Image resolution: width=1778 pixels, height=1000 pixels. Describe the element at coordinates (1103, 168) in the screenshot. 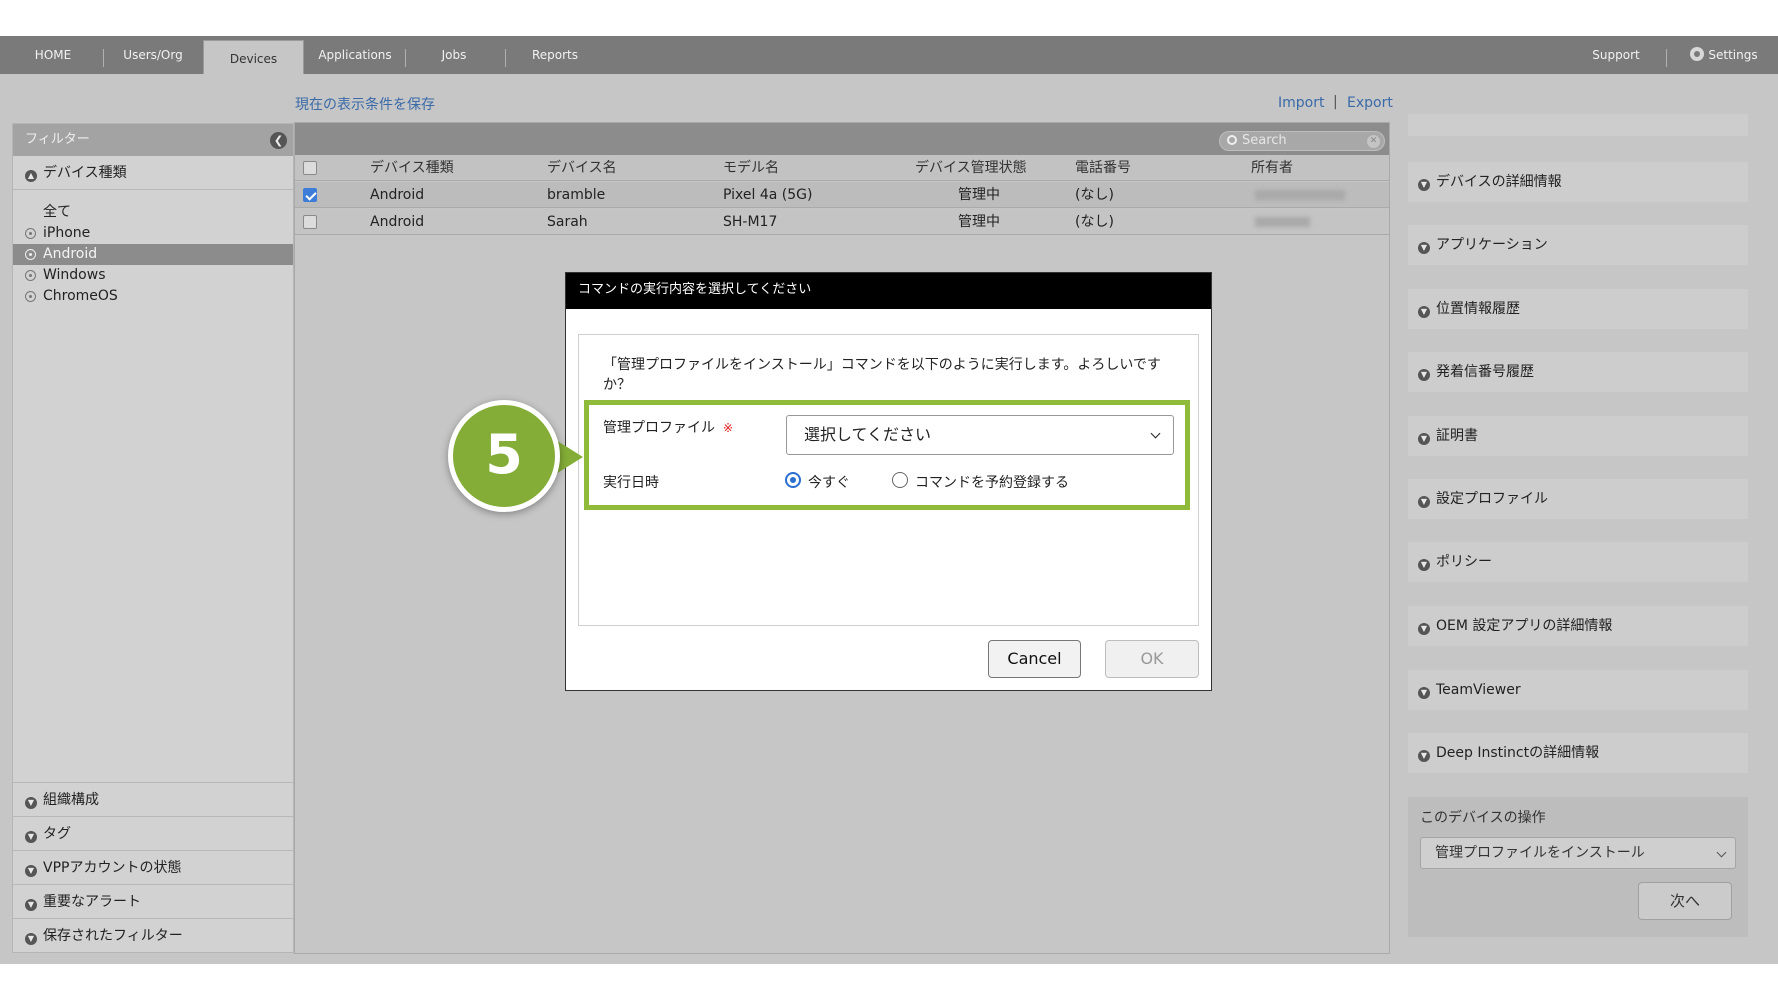

I see `column-header: 電話番号` at that location.